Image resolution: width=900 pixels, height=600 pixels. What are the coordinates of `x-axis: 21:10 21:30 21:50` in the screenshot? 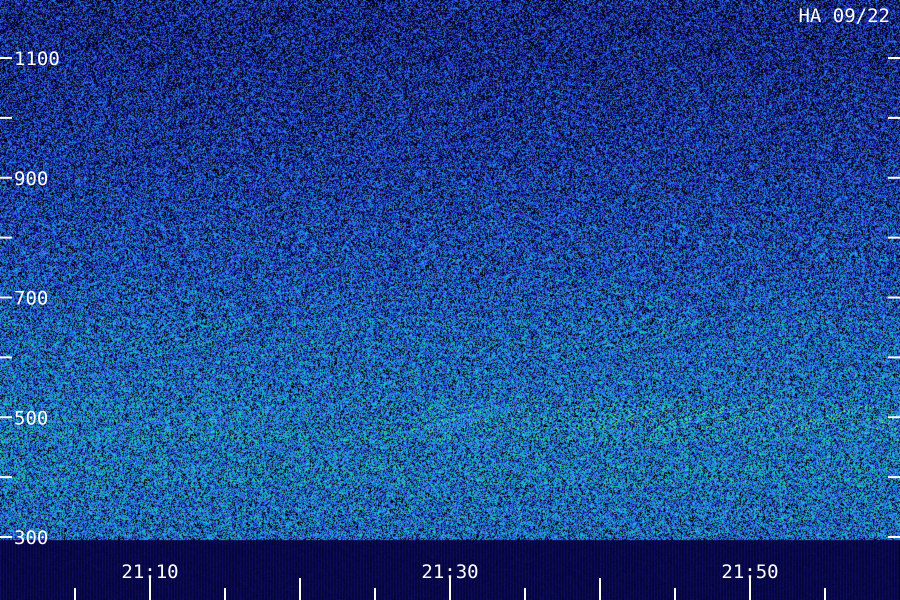 It's located at (450, 580).